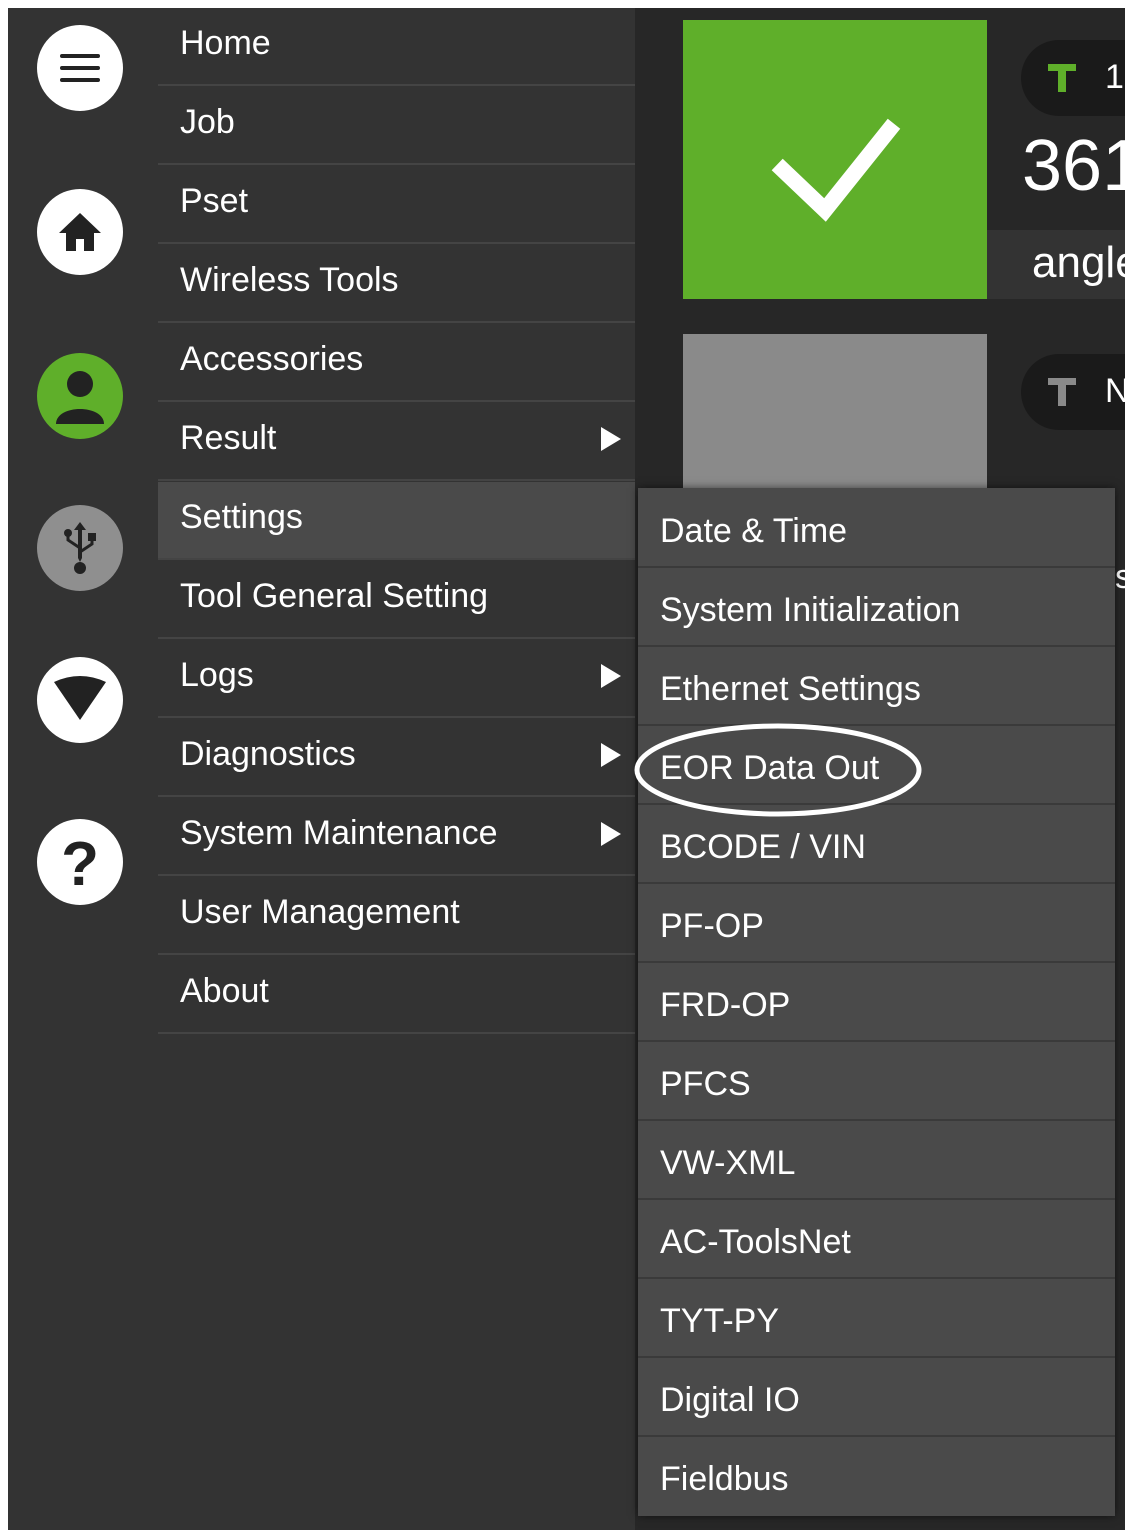 The height and width of the screenshot is (1530, 1125). What do you see at coordinates (728, 1163) in the screenshot?
I see `submenu-item-label: VW-XML` at bounding box center [728, 1163].